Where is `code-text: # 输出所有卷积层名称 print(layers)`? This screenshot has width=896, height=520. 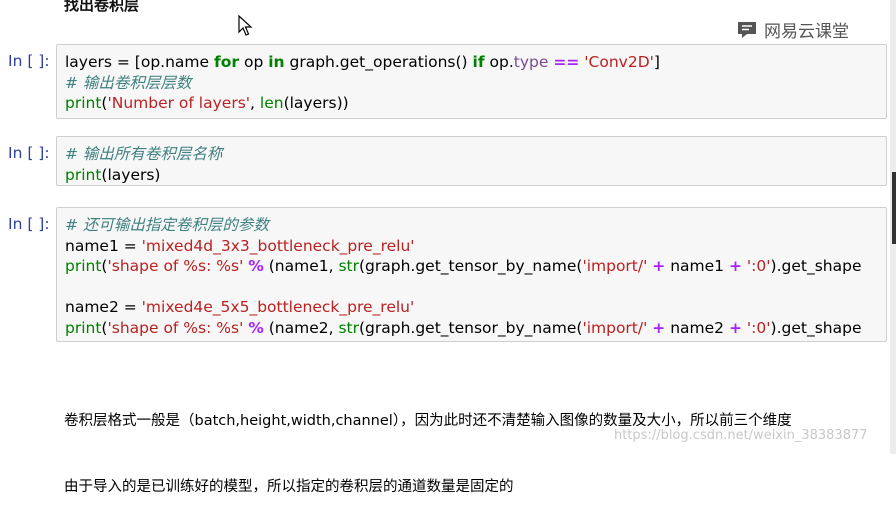 code-text: # 输出所有卷积层名称 print(layers) is located at coordinates (143, 164).